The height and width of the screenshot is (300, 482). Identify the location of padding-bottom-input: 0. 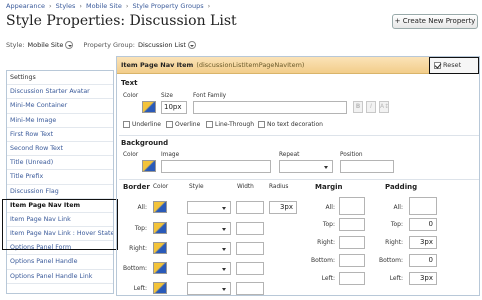
(423, 260).